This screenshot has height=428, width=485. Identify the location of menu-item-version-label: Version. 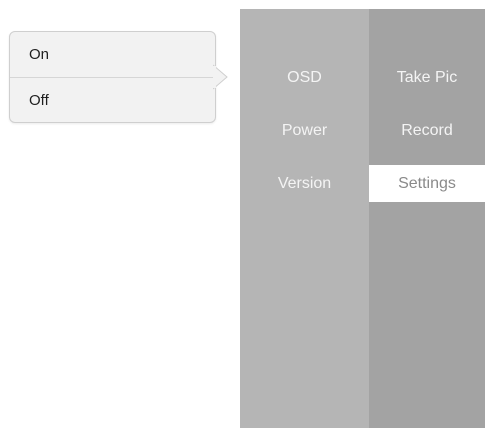
(304, 183).